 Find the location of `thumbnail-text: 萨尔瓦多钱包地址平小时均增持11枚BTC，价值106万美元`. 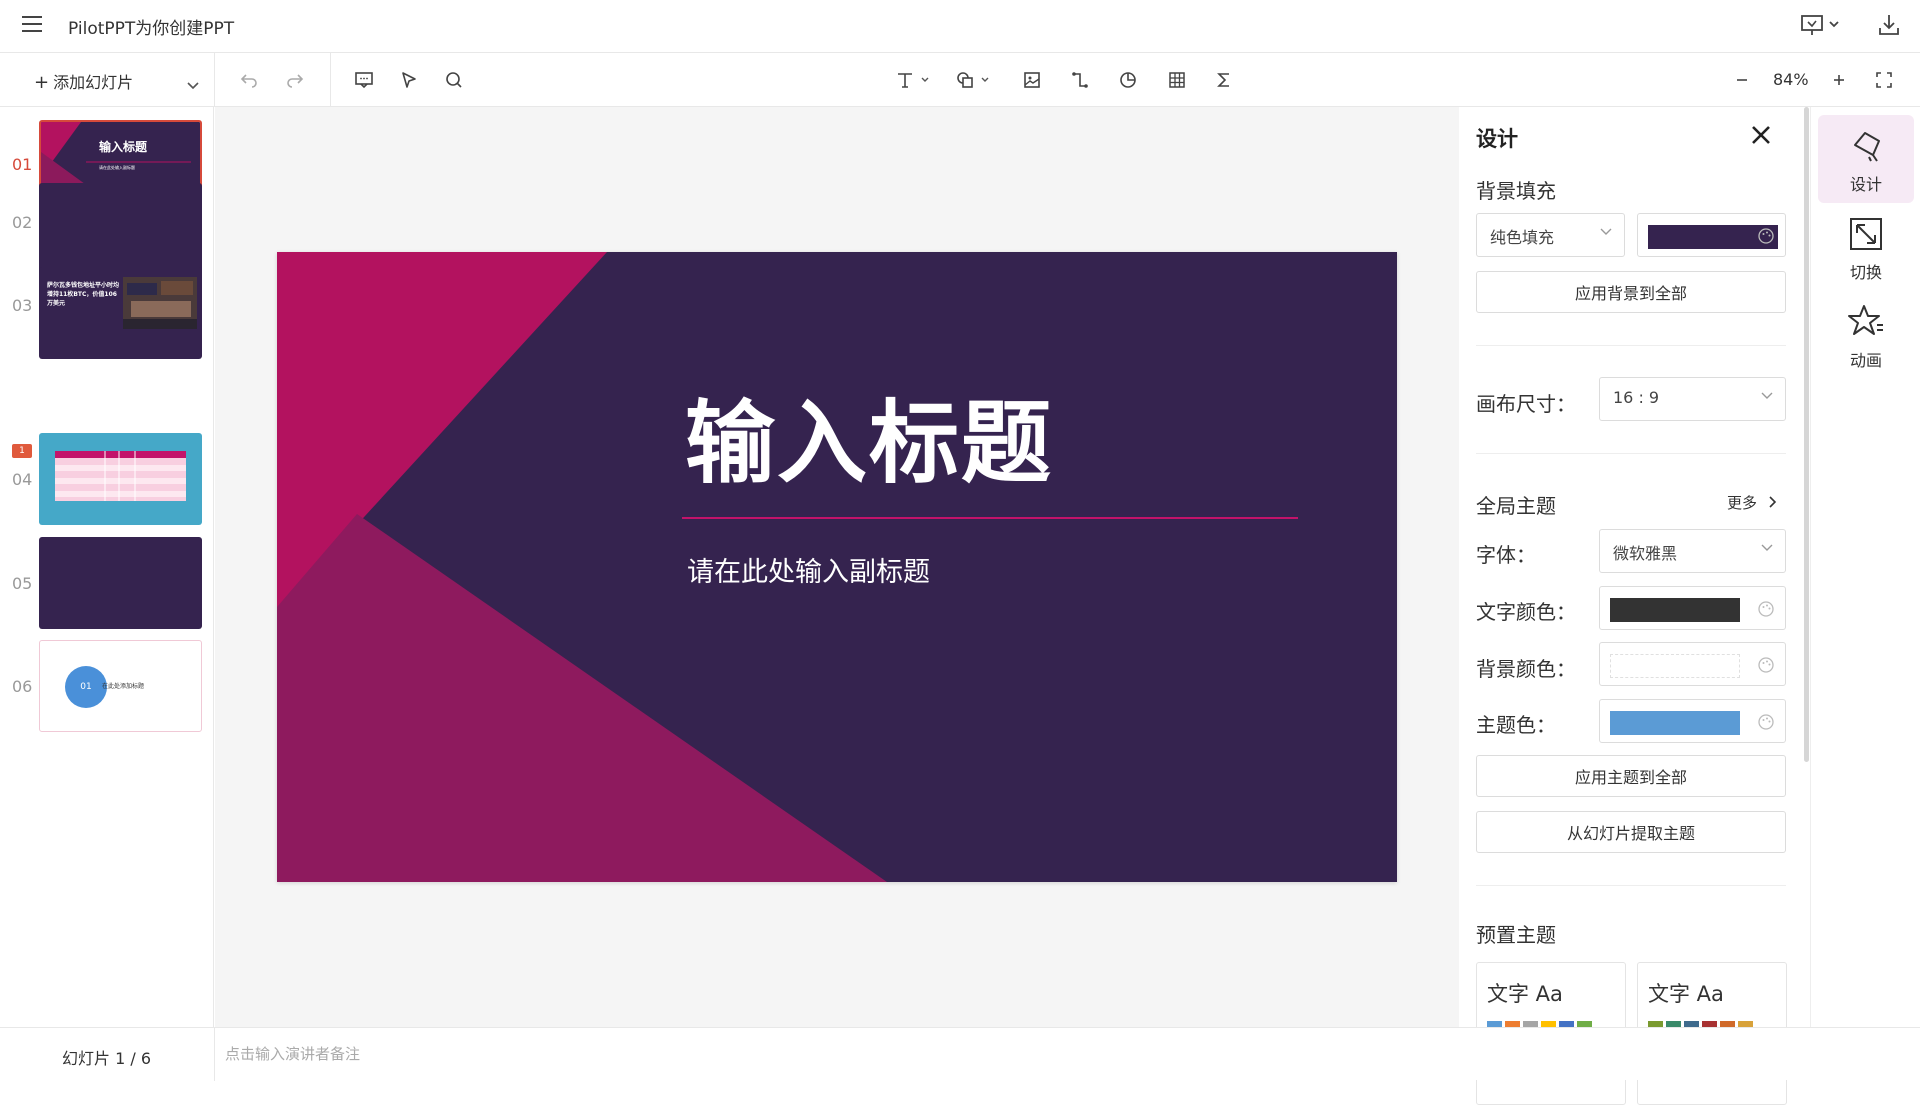

thumbnail-text: 萨尔瓦多钱包地址平小时均增持11枚BTC，价值106万美元 is located at coordinates (83, 294).